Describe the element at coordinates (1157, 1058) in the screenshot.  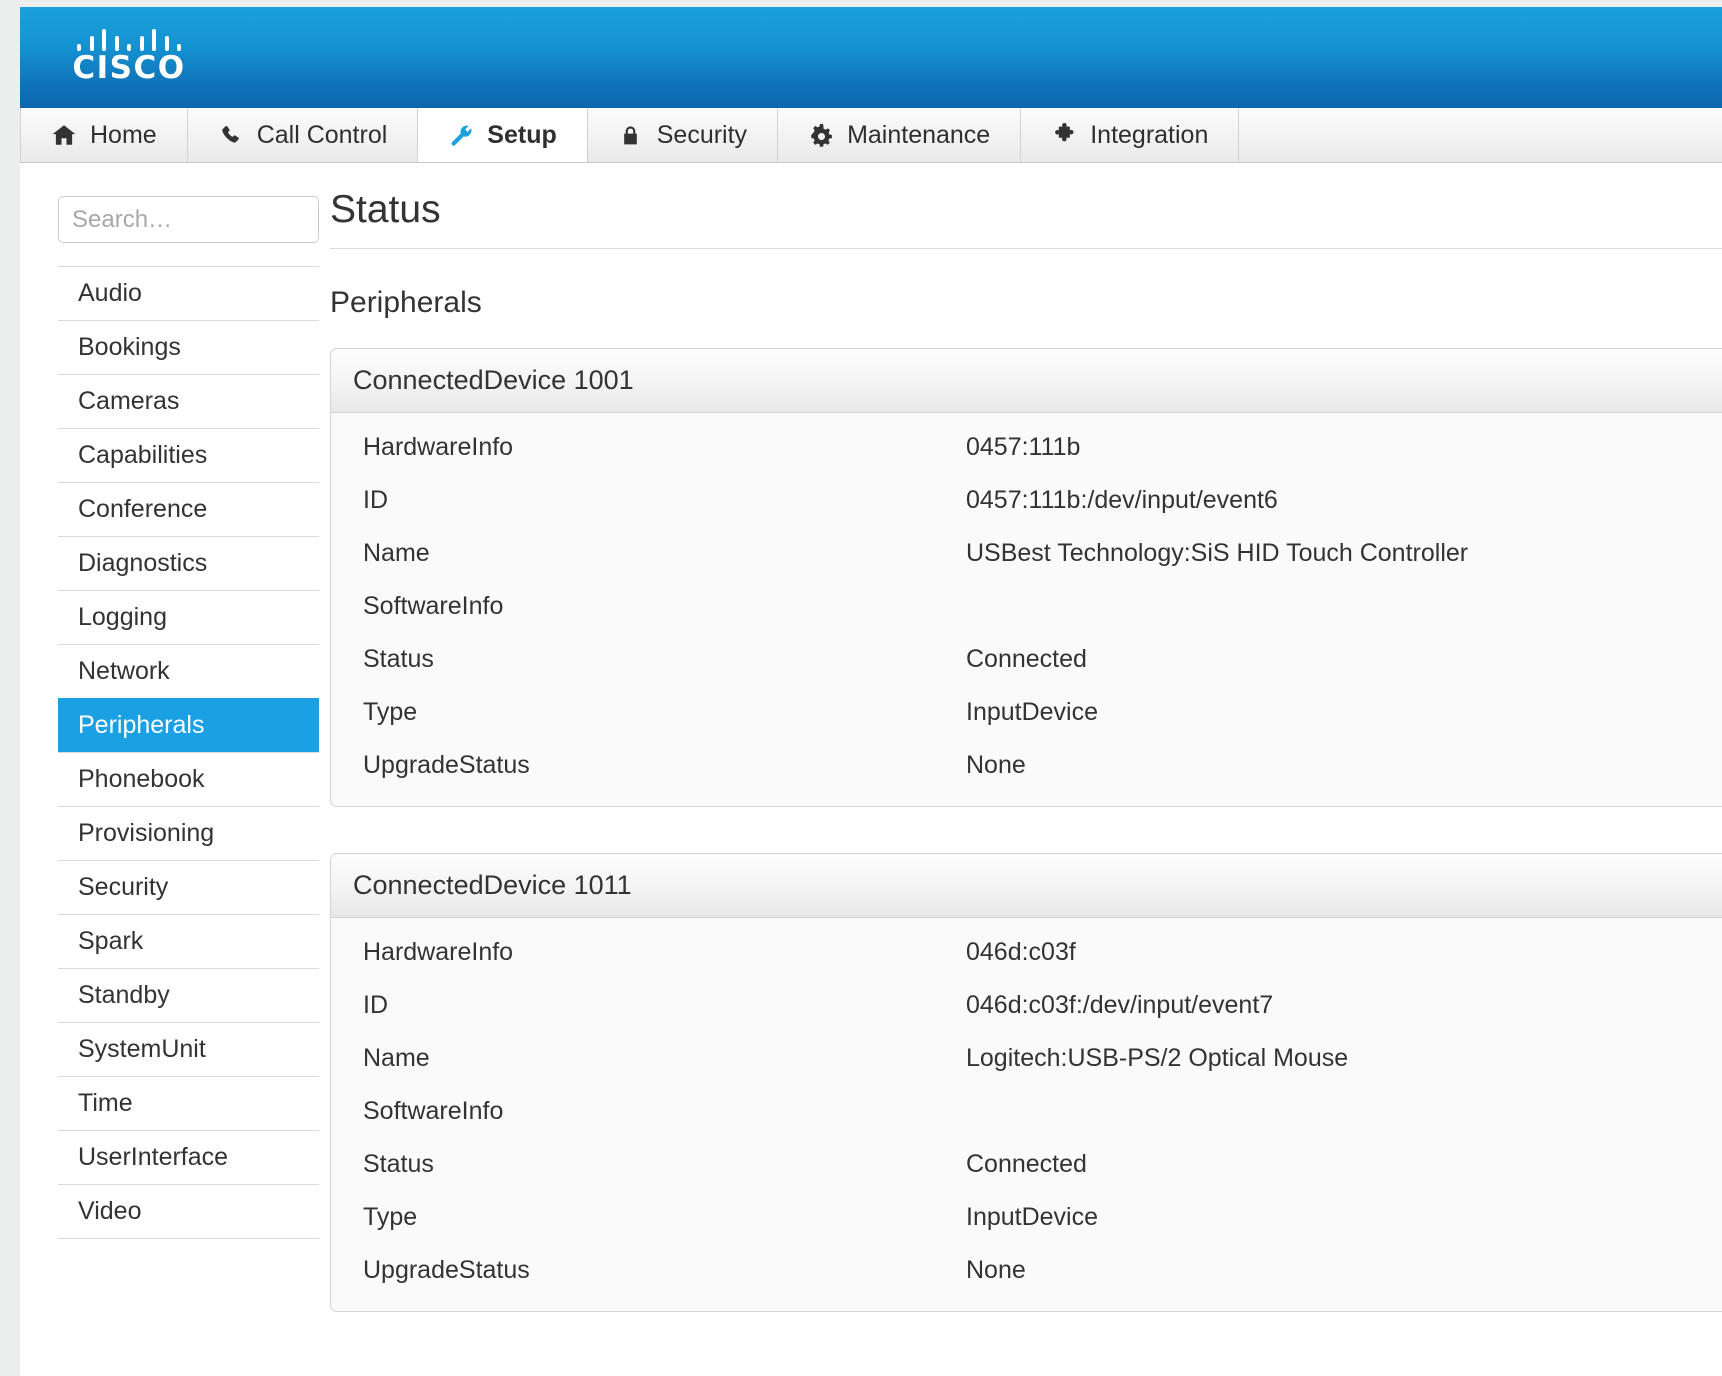
I see `property-value: Logitech:USB-PS/2 Optical Mouse` at that location.